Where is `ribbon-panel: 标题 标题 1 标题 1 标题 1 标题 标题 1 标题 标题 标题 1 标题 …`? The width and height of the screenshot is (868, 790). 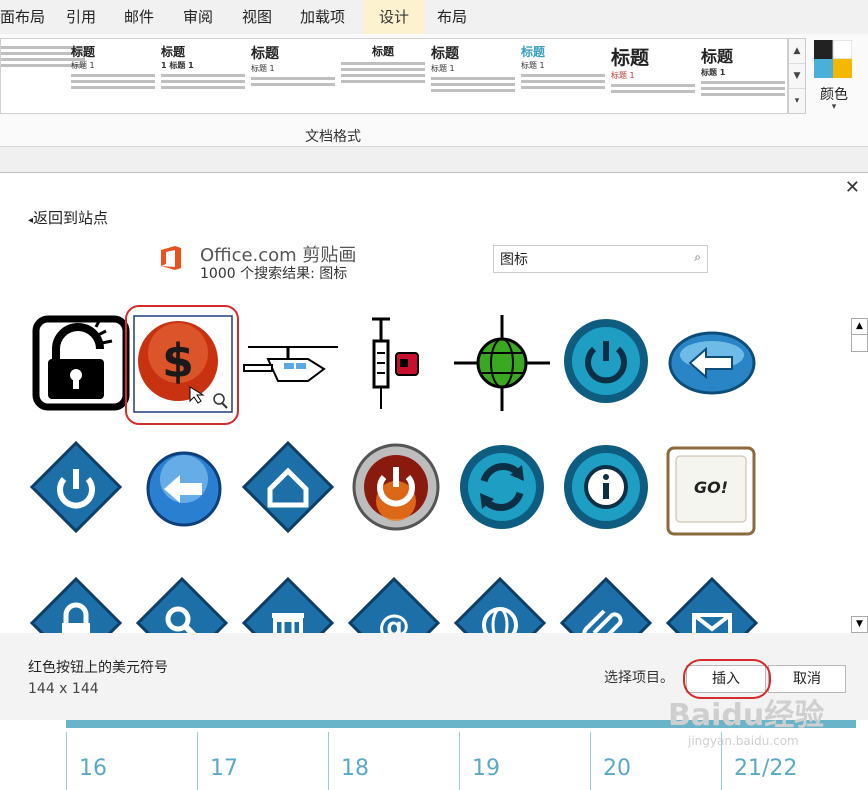
ribbon-panel: 标题 标题 1 标题 1 标题 1 标题 标题 1 标题 标题 标题 1 标题 … is located at coordinates (434, 90).